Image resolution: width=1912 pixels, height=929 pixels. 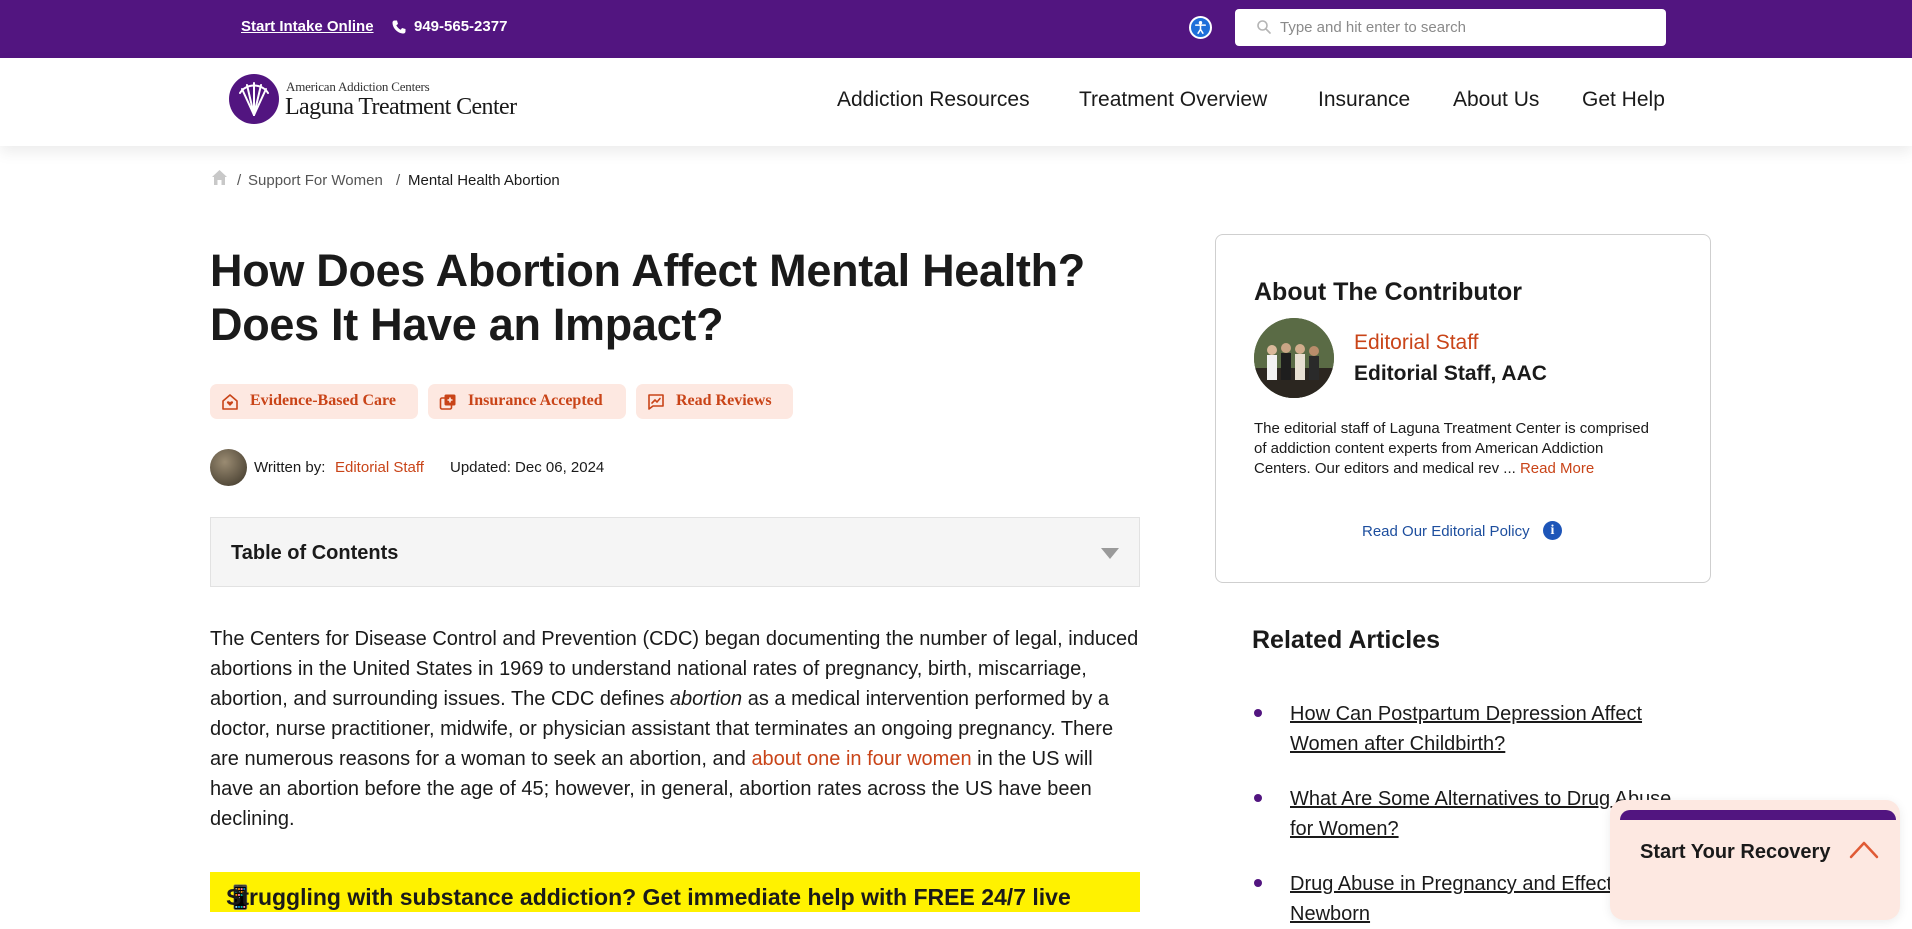 I want to click on table-of-contents: Table of Contents, so click(x=675, y=552).